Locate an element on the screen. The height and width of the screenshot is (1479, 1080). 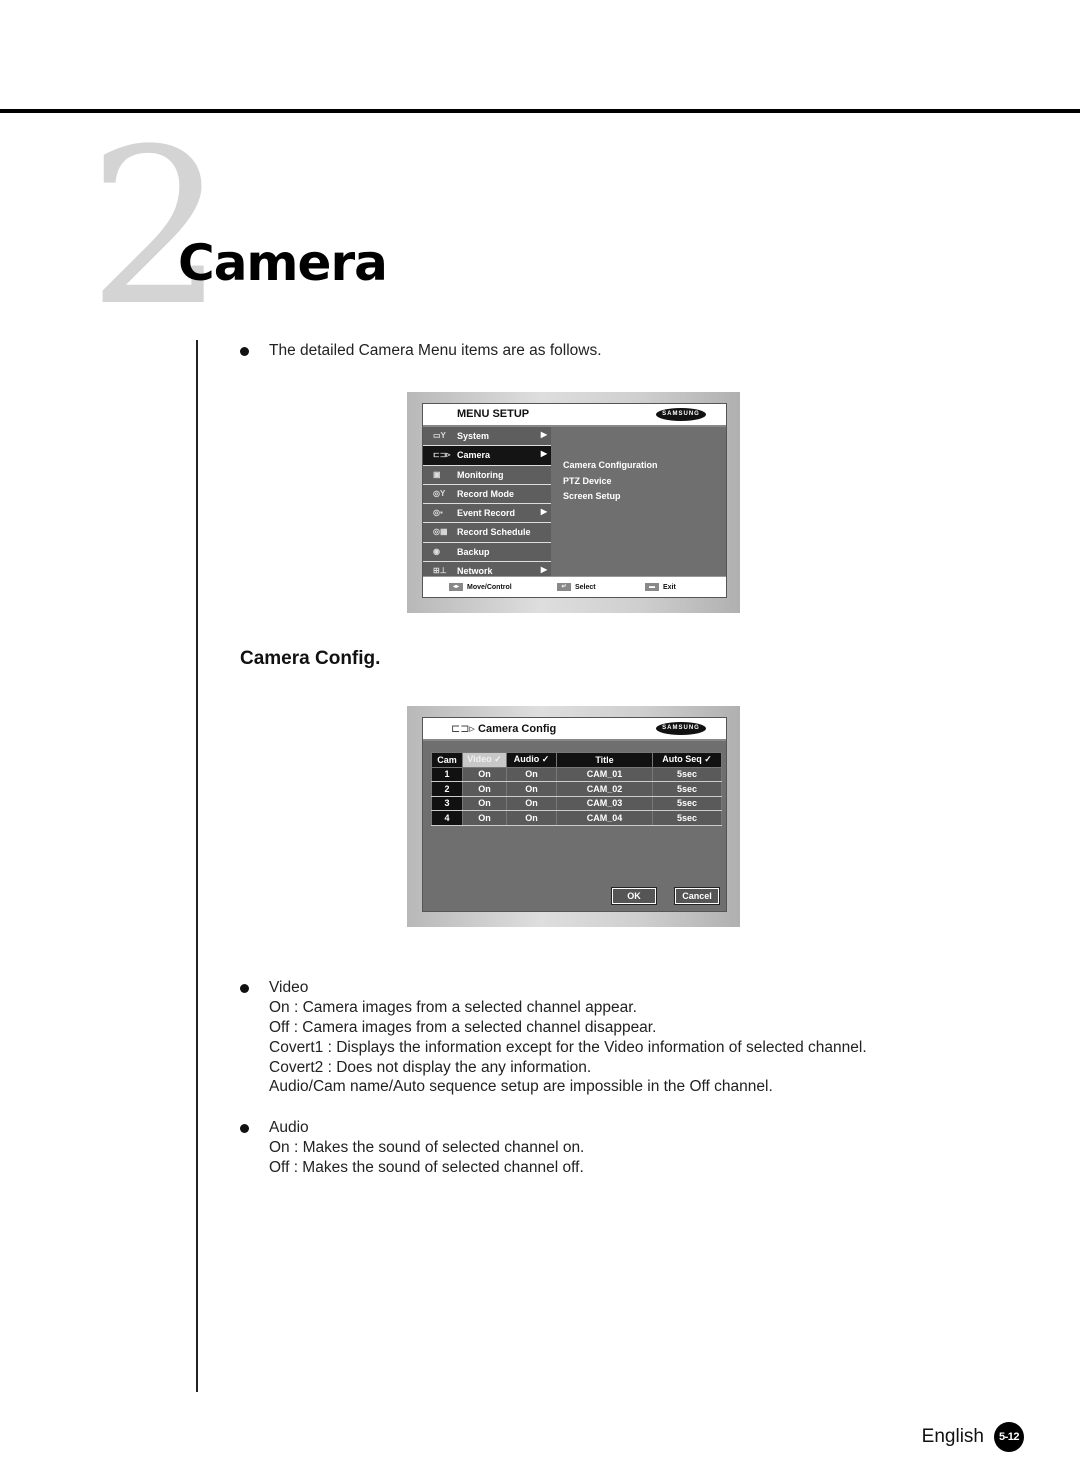
menu-item-label: System is located at coordinates (473, 436).